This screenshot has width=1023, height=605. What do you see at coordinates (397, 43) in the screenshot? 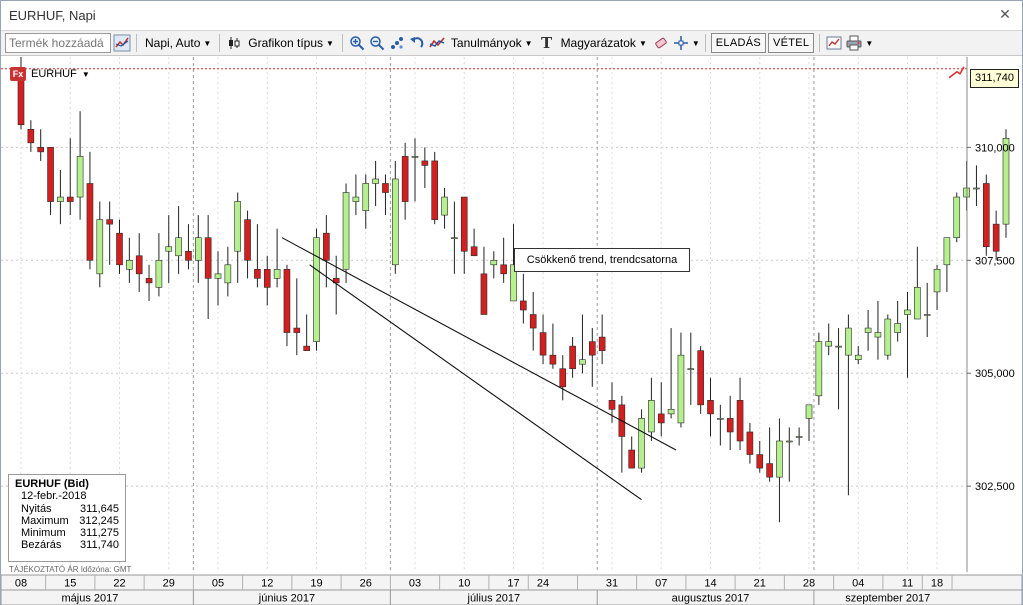
I see `auto-scale-icon` at bounding box center [397, 43].